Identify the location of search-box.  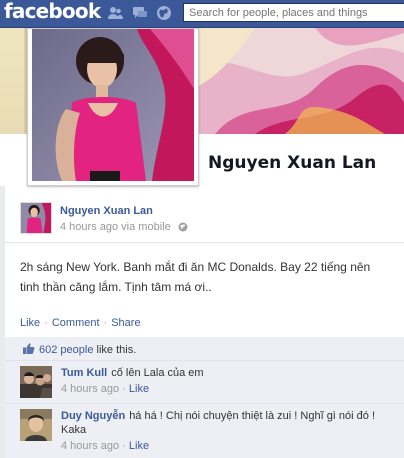
(293, 12).